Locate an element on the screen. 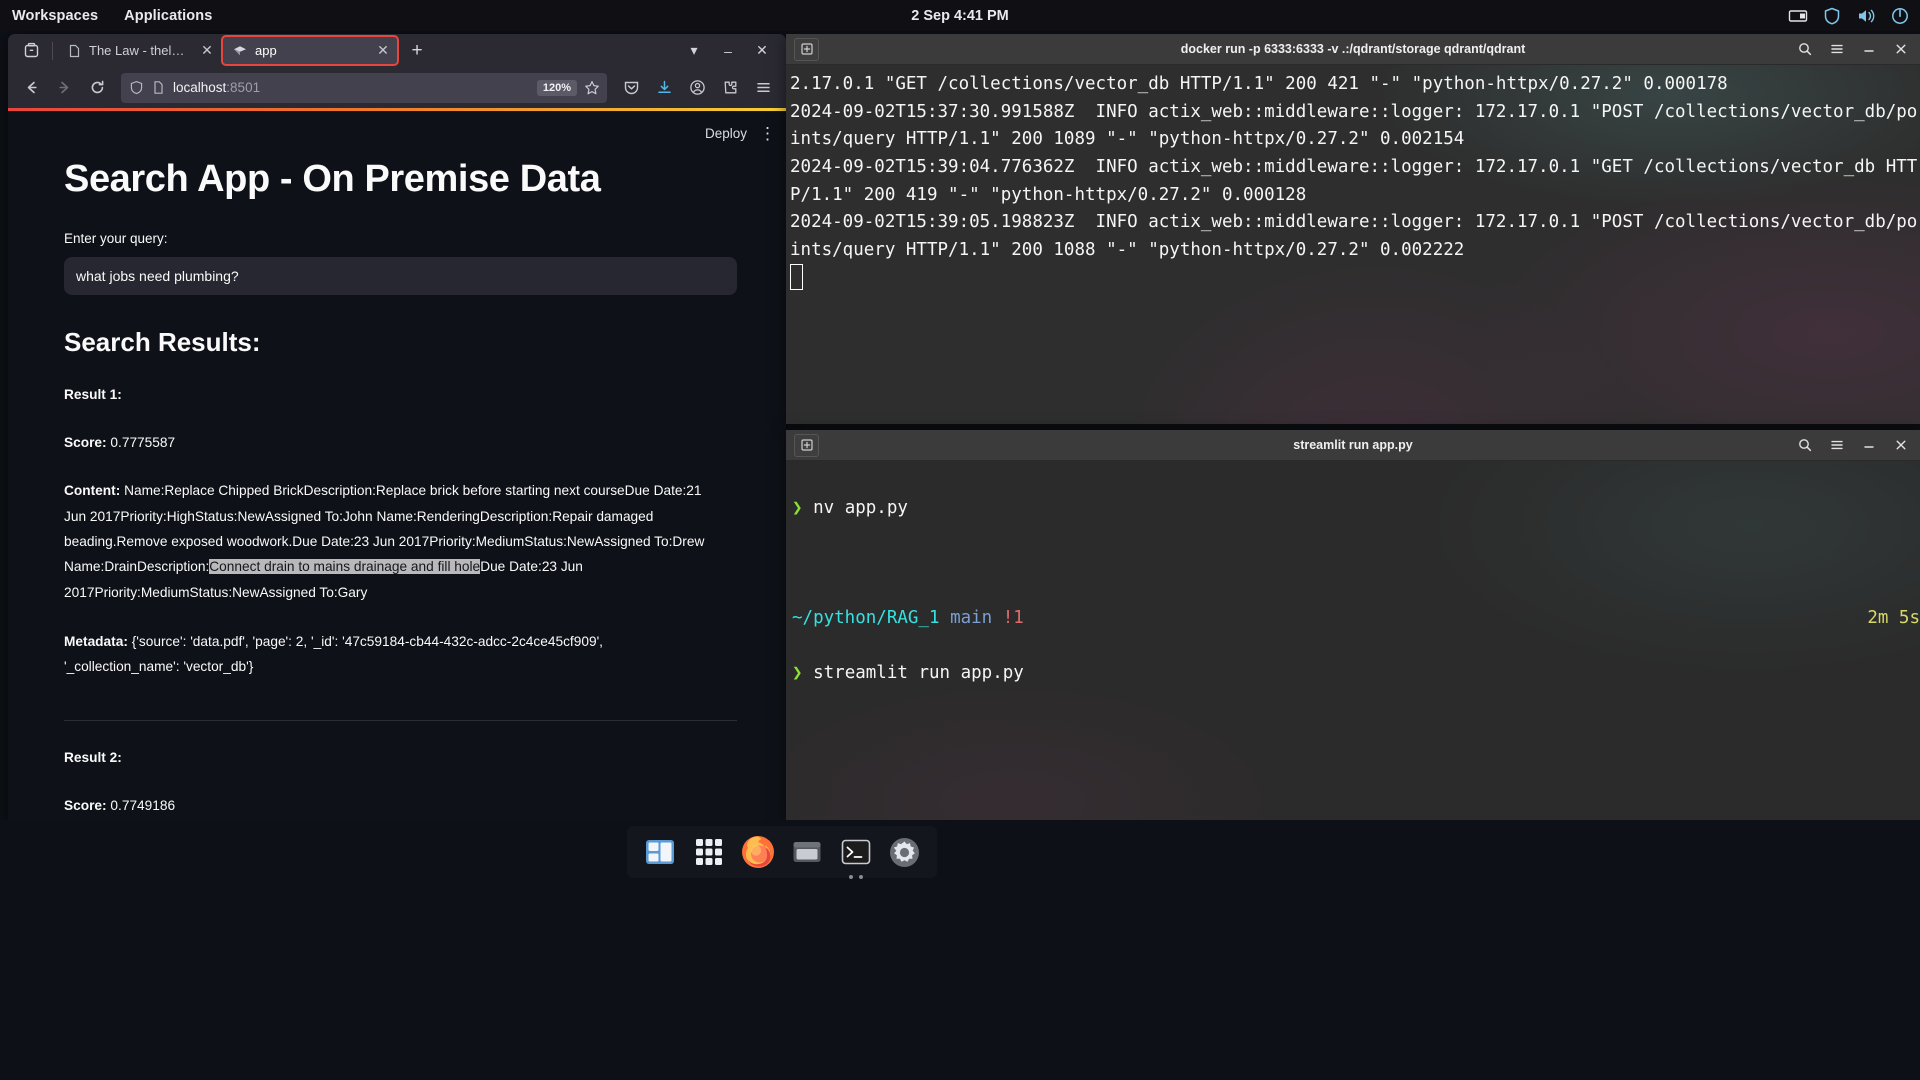  back-button is located at coordinates (31, 88).